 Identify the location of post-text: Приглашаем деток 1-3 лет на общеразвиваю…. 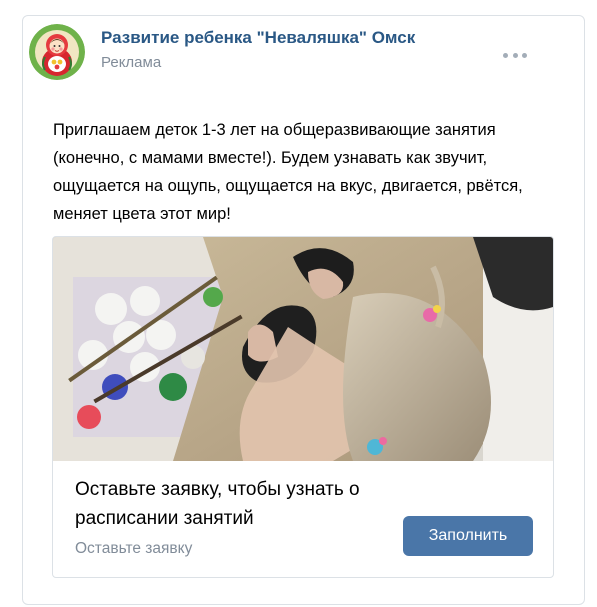
(288, 172).